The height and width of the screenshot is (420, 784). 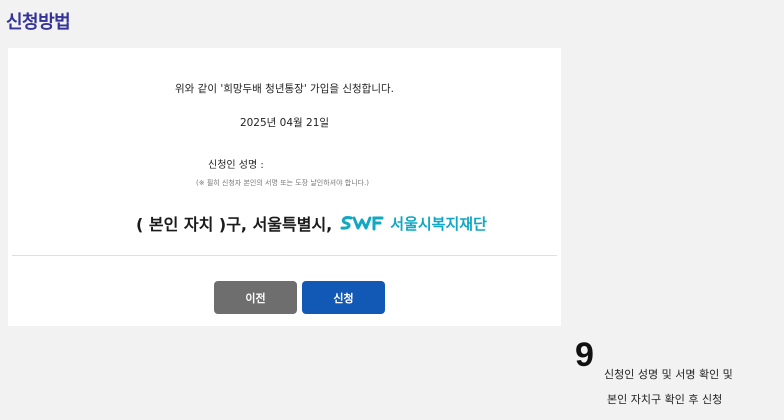 I want to click on seoul-welfare-foundation-logo: 서울시복지재단, so click(x=413, y=223).